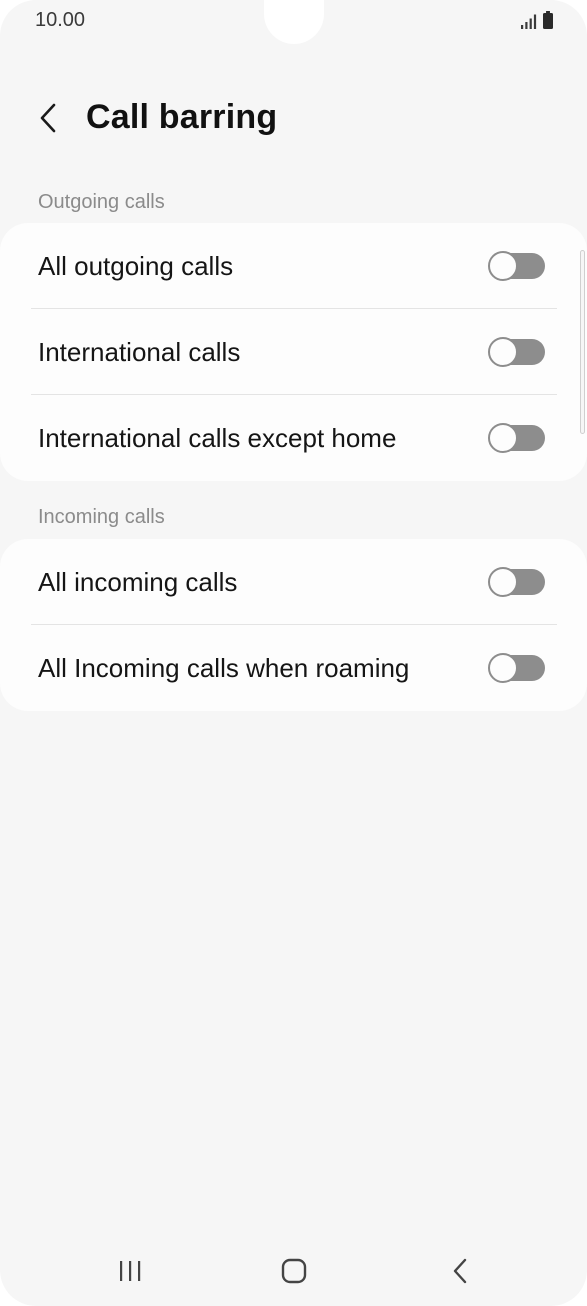  What do you see at coordinates (139, 351) in the screenshot?
I see `setting-label: International calls` at bounding box center [139, 351].